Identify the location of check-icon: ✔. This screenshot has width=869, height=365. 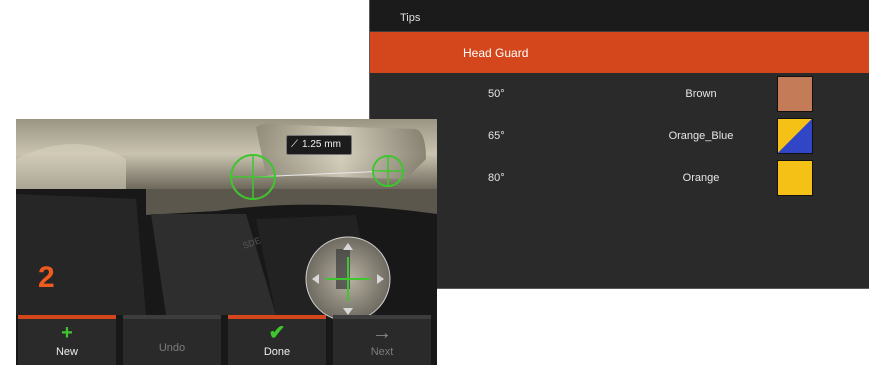
(277, 333).